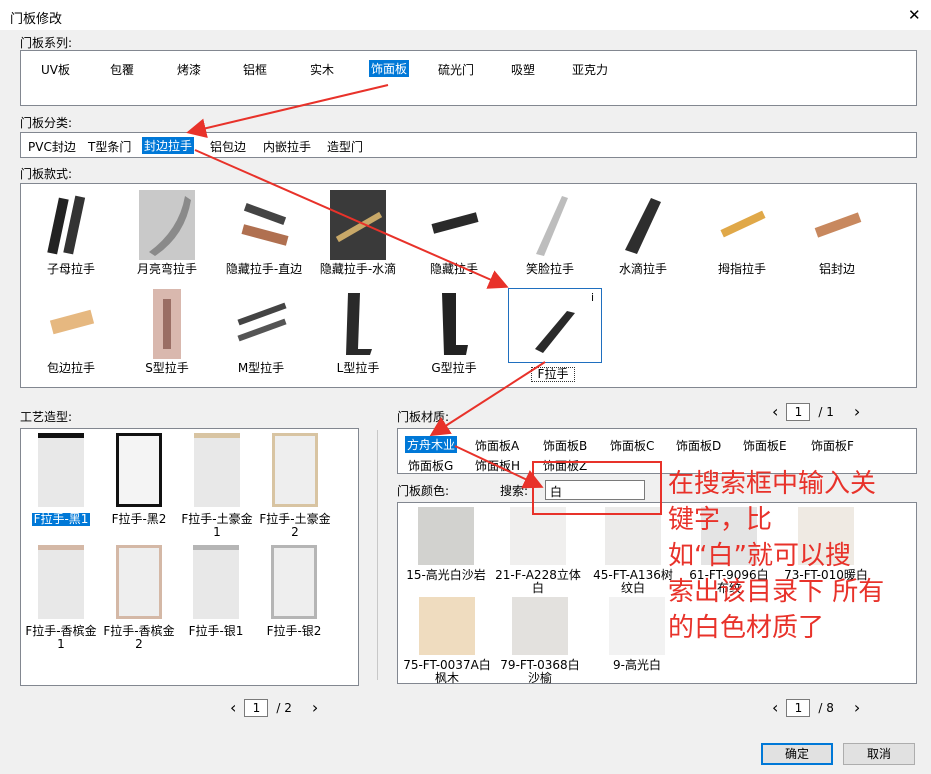 This screenshot has height=774, width=931. I want to click on styles-label: 门板款式:, so click(46, 174).